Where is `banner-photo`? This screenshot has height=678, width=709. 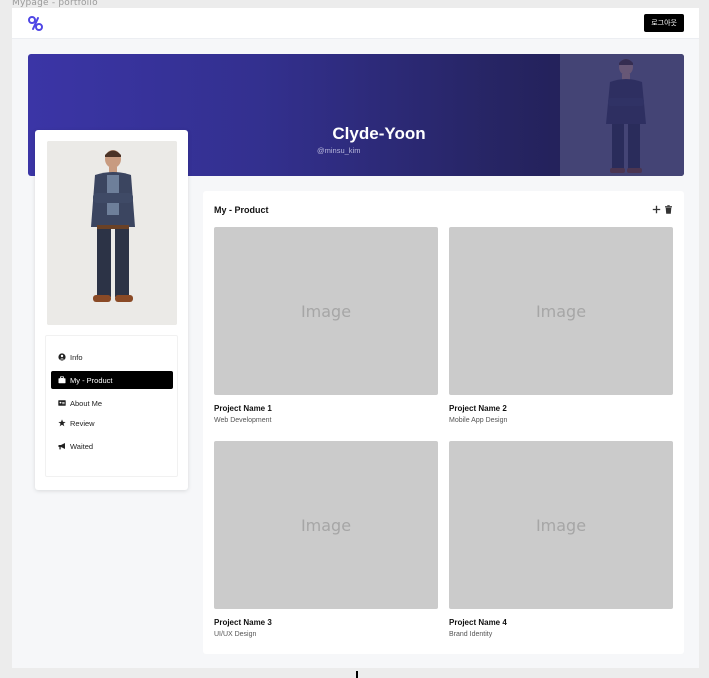
banner-photo is located at coordinates (622, 115).